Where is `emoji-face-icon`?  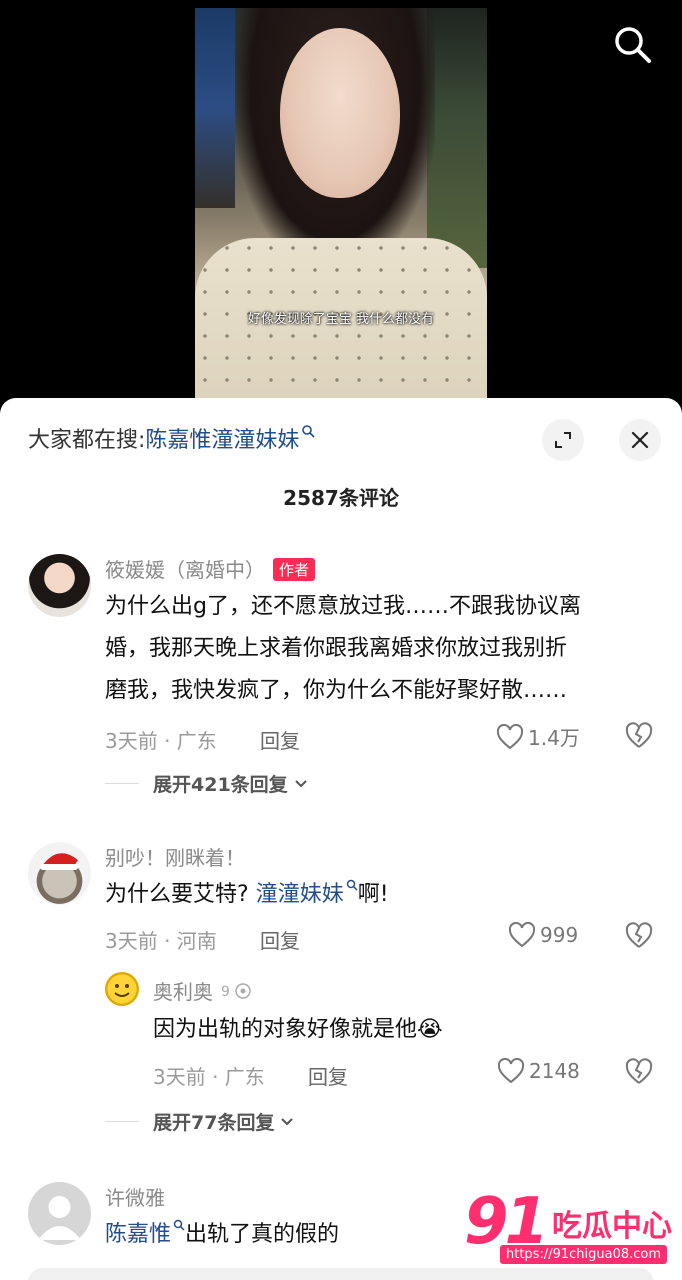
emoji-face-icon is located at coordinates (122, 990).